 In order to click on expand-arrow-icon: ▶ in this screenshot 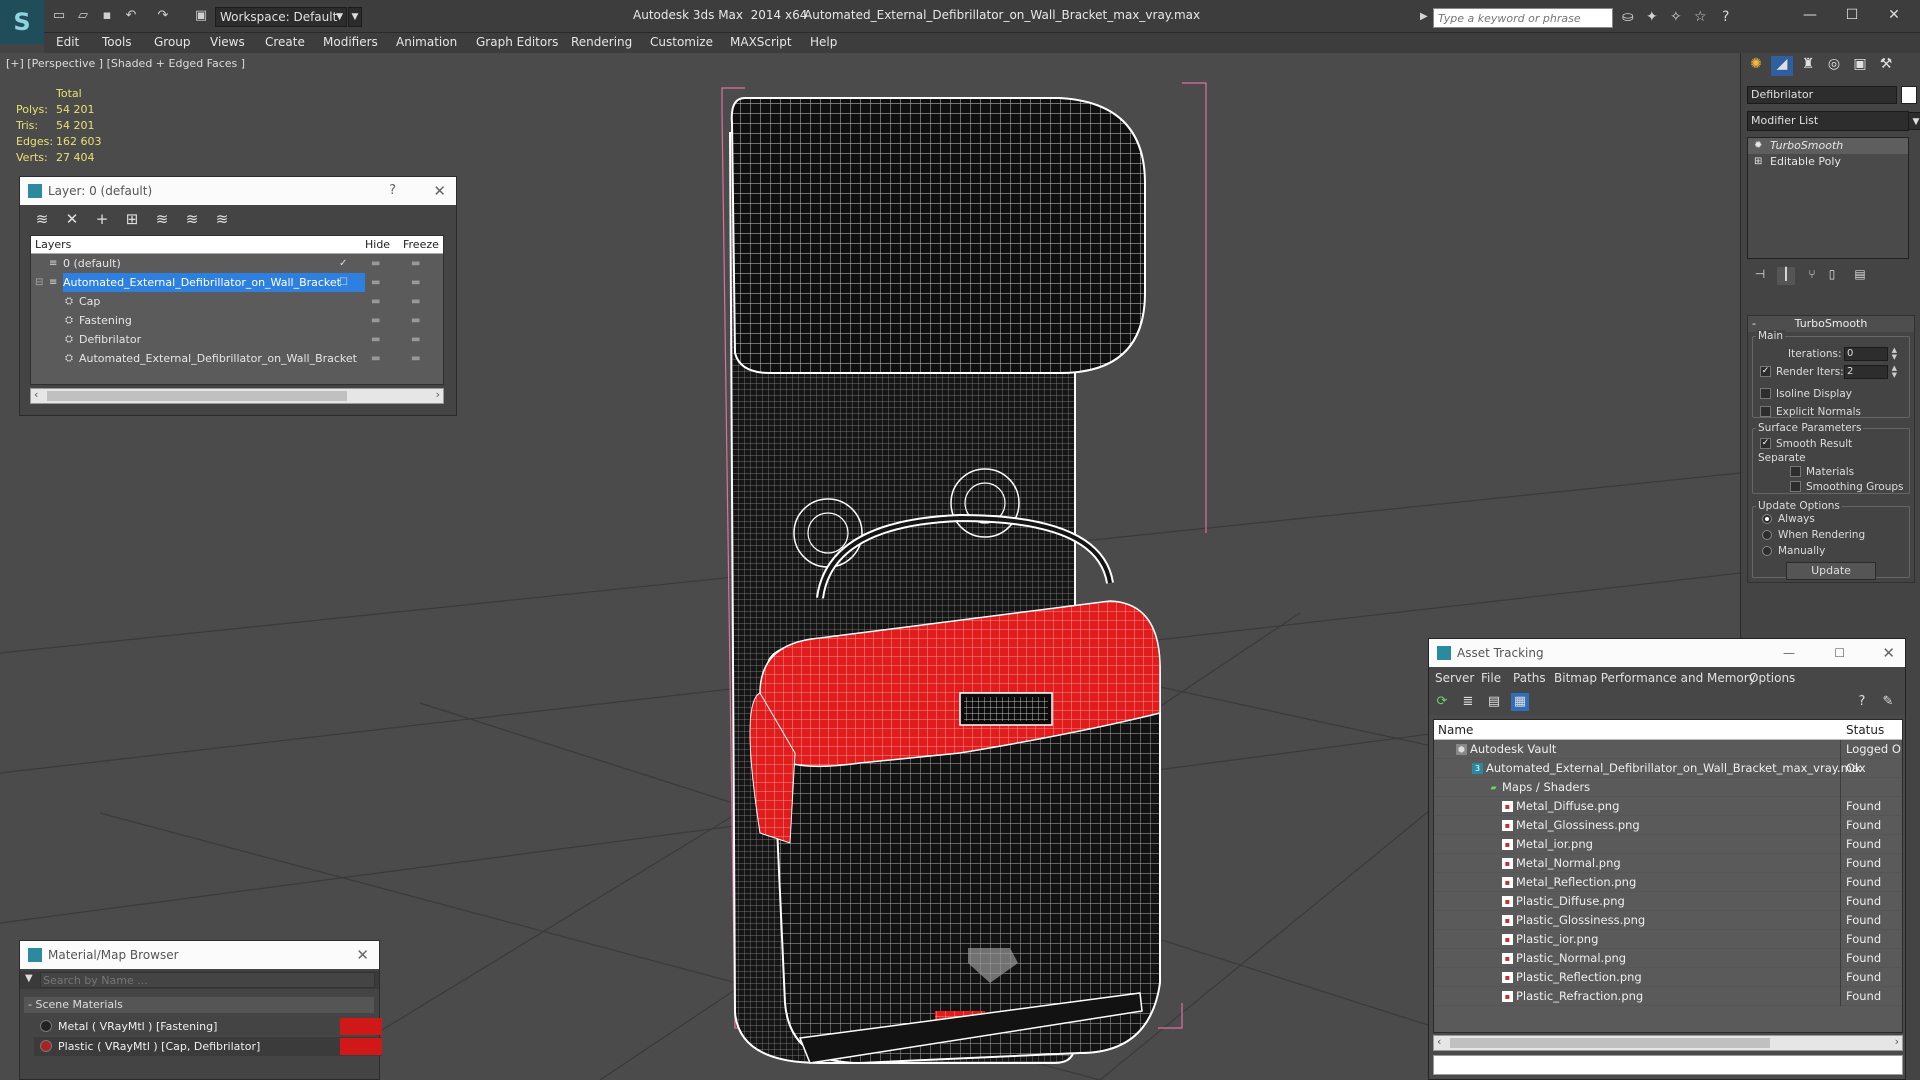, I will do `click(1424, 16)`.